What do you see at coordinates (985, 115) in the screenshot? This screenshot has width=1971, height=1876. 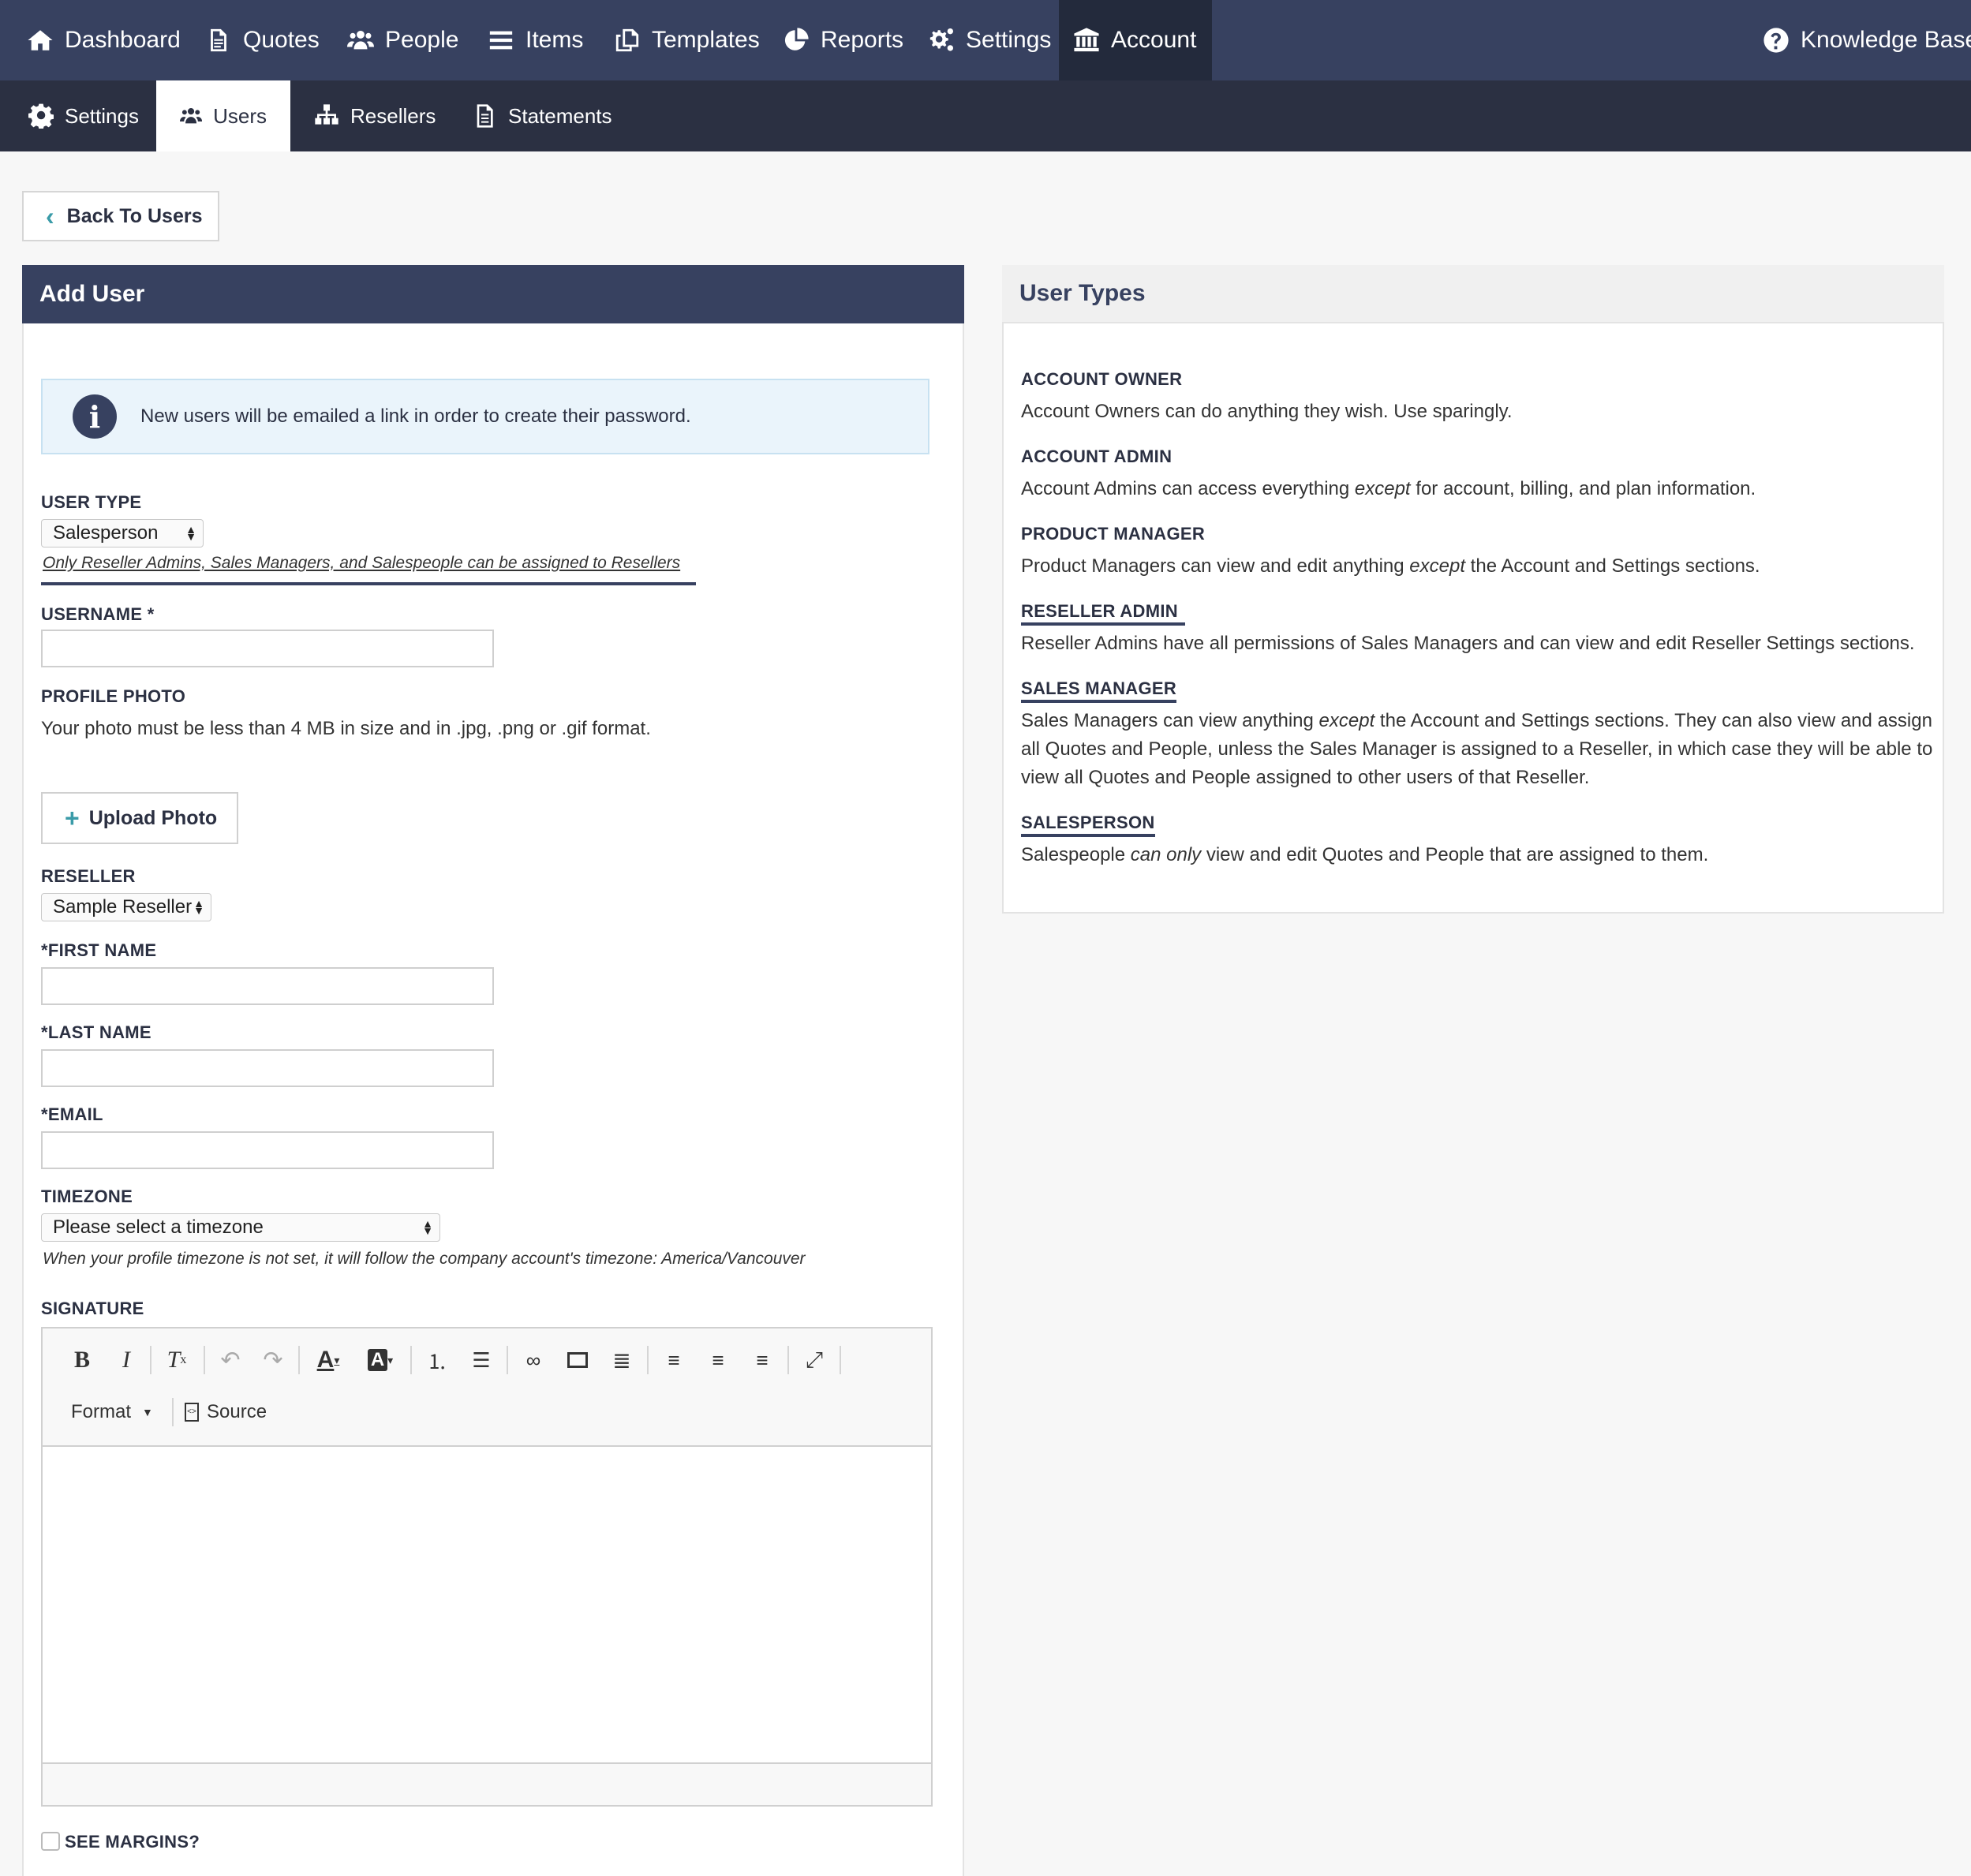 I see `sub-navigation: Settings Users Resellers Statements` at bounding box center [985, 115].